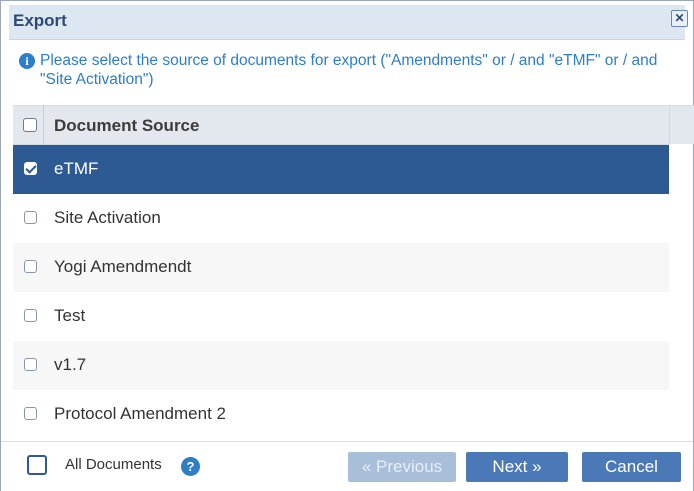  I want to click on table-row: Protocol Amendment 2, so click(341, 414).